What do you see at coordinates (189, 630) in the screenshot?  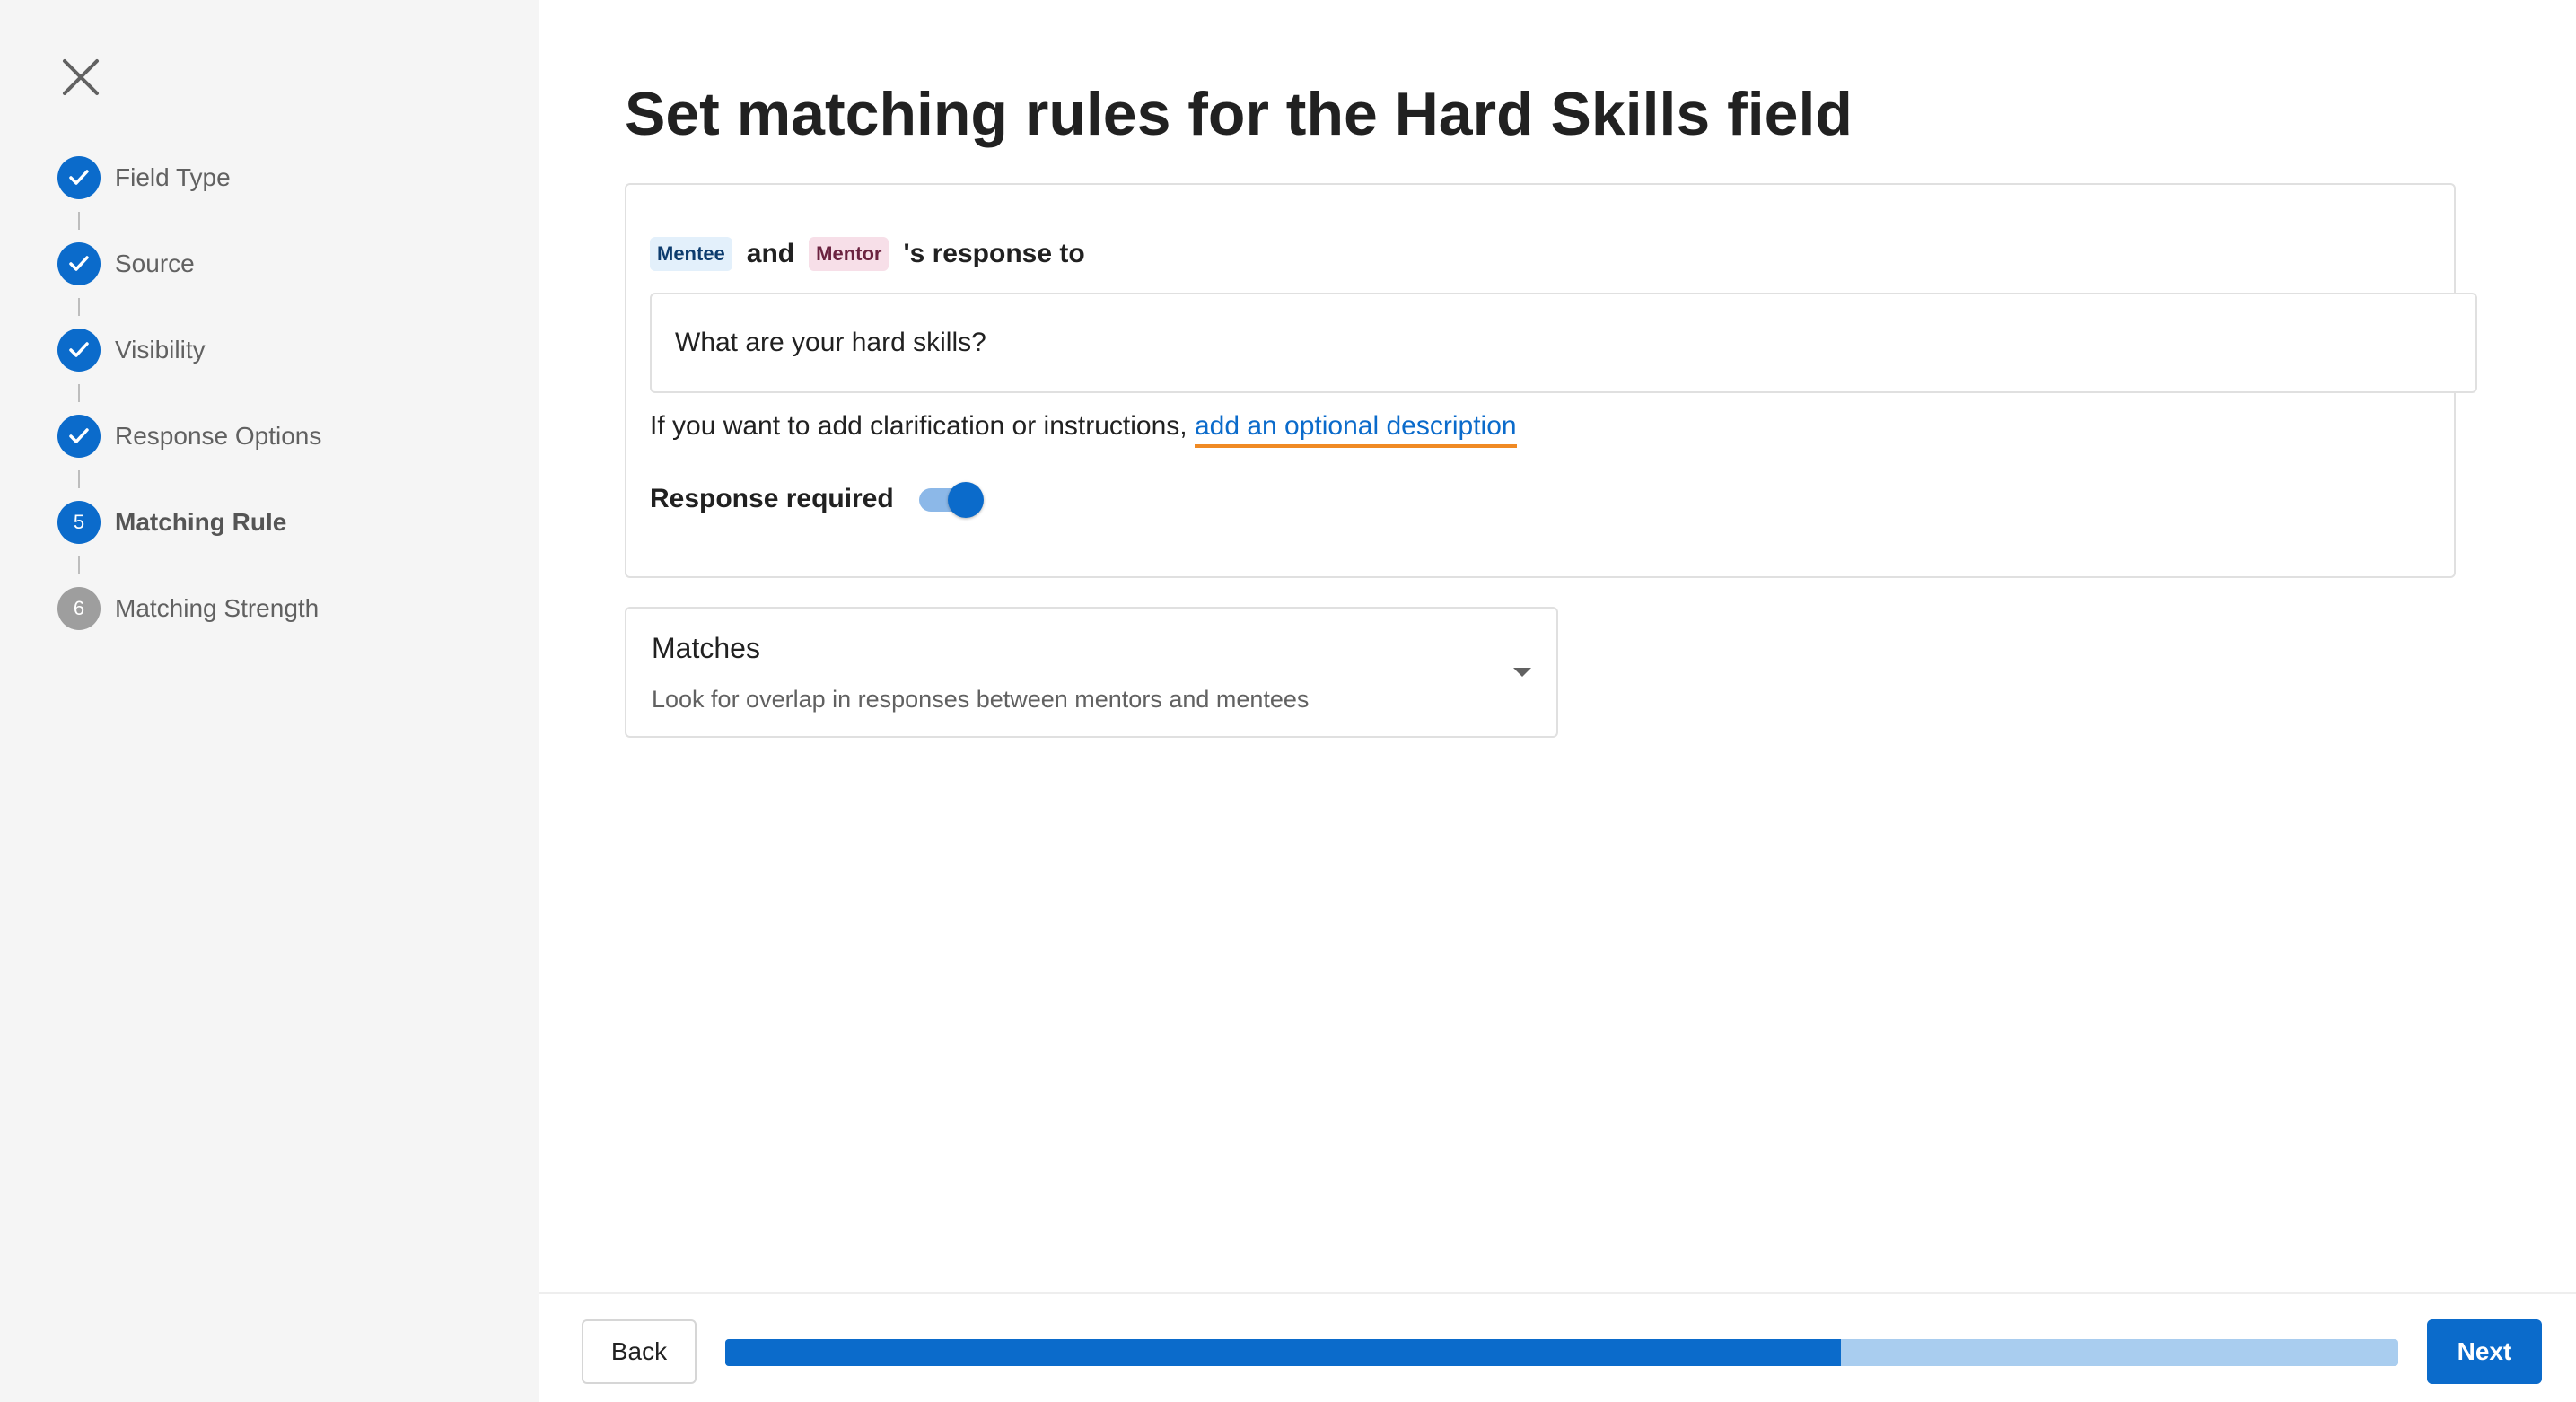 I see `step-matching-strength: 6 Matching Strength` at bounding box center [189, 630].